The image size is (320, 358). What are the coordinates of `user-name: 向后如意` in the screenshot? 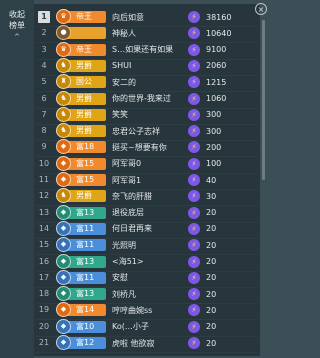 It's located at (145, 17).